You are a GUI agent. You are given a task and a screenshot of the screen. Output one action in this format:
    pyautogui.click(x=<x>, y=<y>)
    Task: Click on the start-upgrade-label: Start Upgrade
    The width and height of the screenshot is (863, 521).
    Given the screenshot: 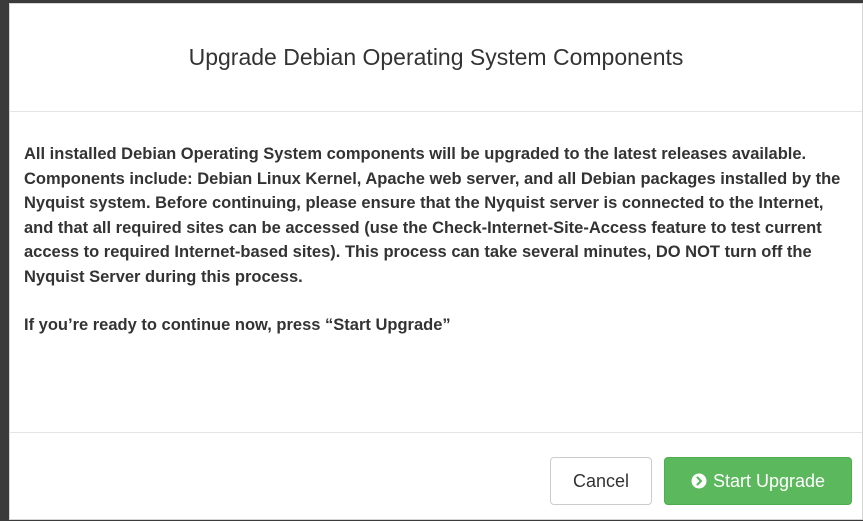 What is the action you would take?
    pyautogui.click(x=769, y=480)
    